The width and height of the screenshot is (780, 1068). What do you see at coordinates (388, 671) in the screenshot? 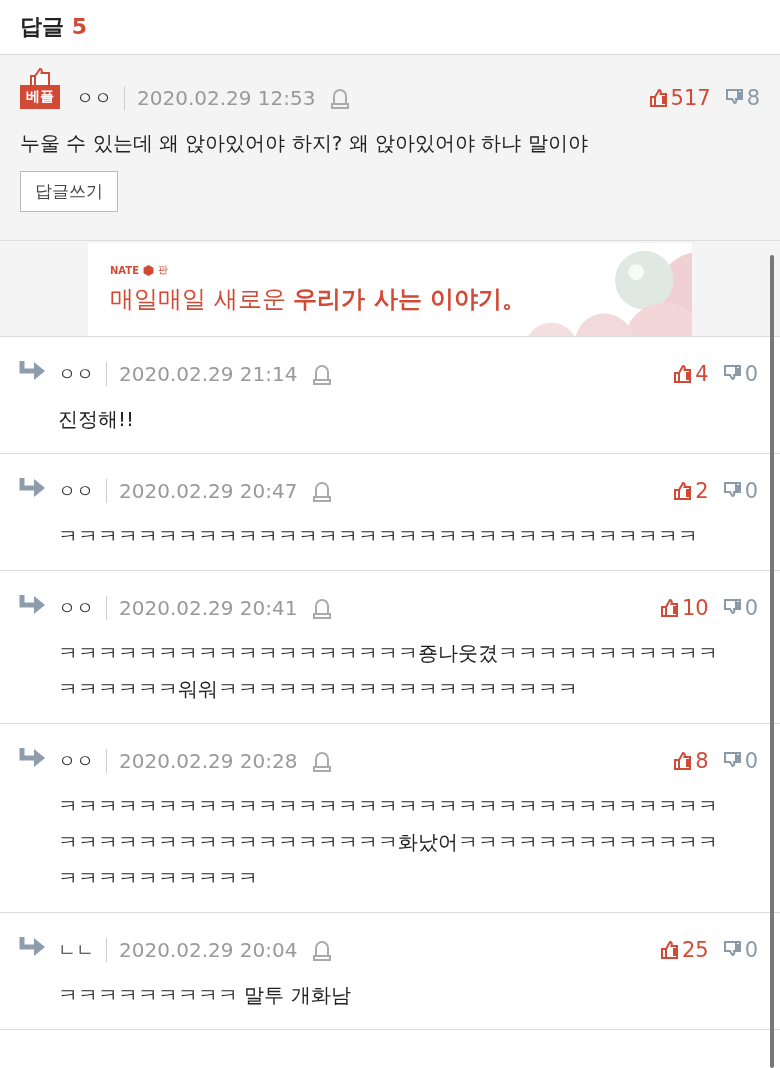
I see `comment-text: ㅋㅋㅋㅋㅋㅋㅋㅋㅋㅋㅋㅋㅋㅋㅋㅋㅋㅋ죵나웃겼ㅋㅋㅋㅋㅋㅋㅋㅋㅋㅋㅋㅋㅋㅋㅋㅋㅋ워워ㅋㅋㅋㅋㅋㅋㅋㅋㅋㅋㅋㅋㅋㅋㅋㅋㅋㅋ` at bounding box center [388, 671].